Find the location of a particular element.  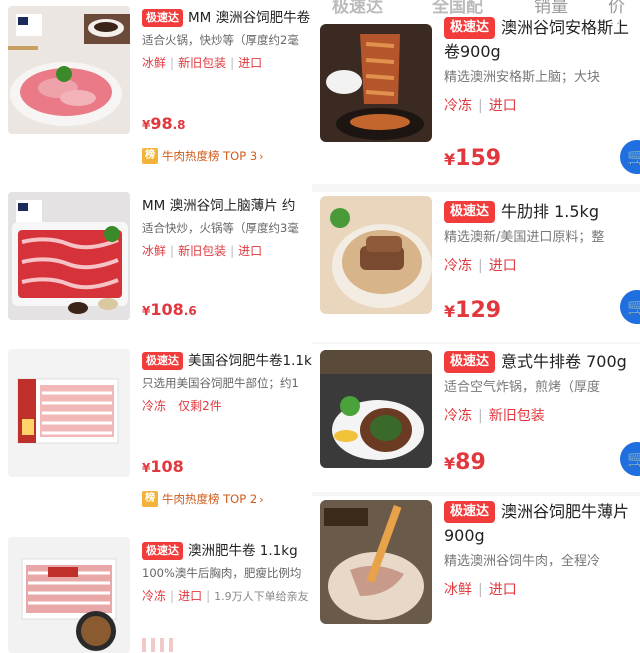

product-title-row: 极速达 澳洲肥牛卷 1.1kg is located at coordinates (227, 551).